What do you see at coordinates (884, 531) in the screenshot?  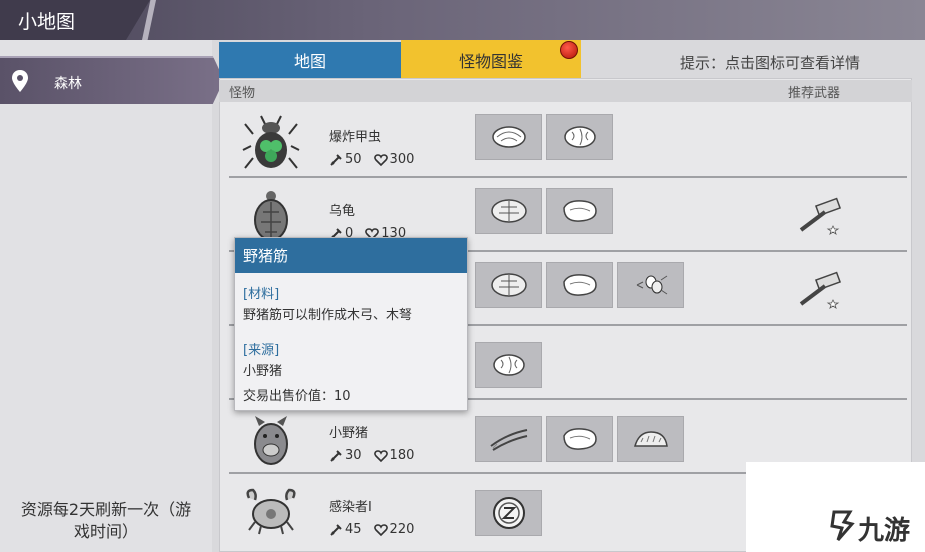 I see `watermark-text: 九游` at bounding box center [884, 531].